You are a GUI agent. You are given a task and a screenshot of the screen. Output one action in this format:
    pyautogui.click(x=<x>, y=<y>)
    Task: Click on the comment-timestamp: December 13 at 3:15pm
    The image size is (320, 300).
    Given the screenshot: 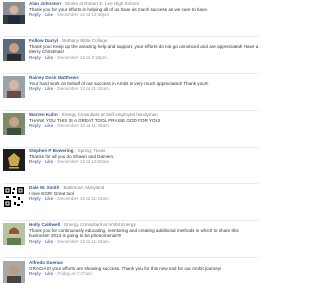 What is the action you would take?
    pyautogui.click(x=81, y=57)
    